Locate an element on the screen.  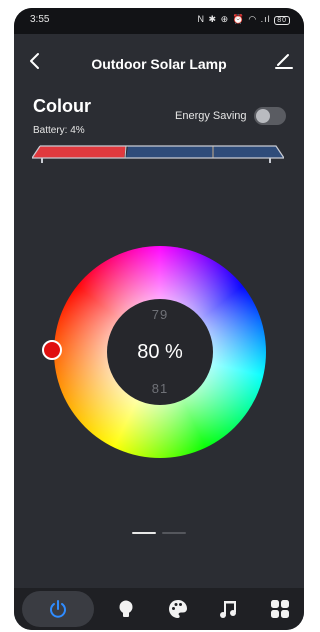
edit-icon is located at coordinates (284, 60).